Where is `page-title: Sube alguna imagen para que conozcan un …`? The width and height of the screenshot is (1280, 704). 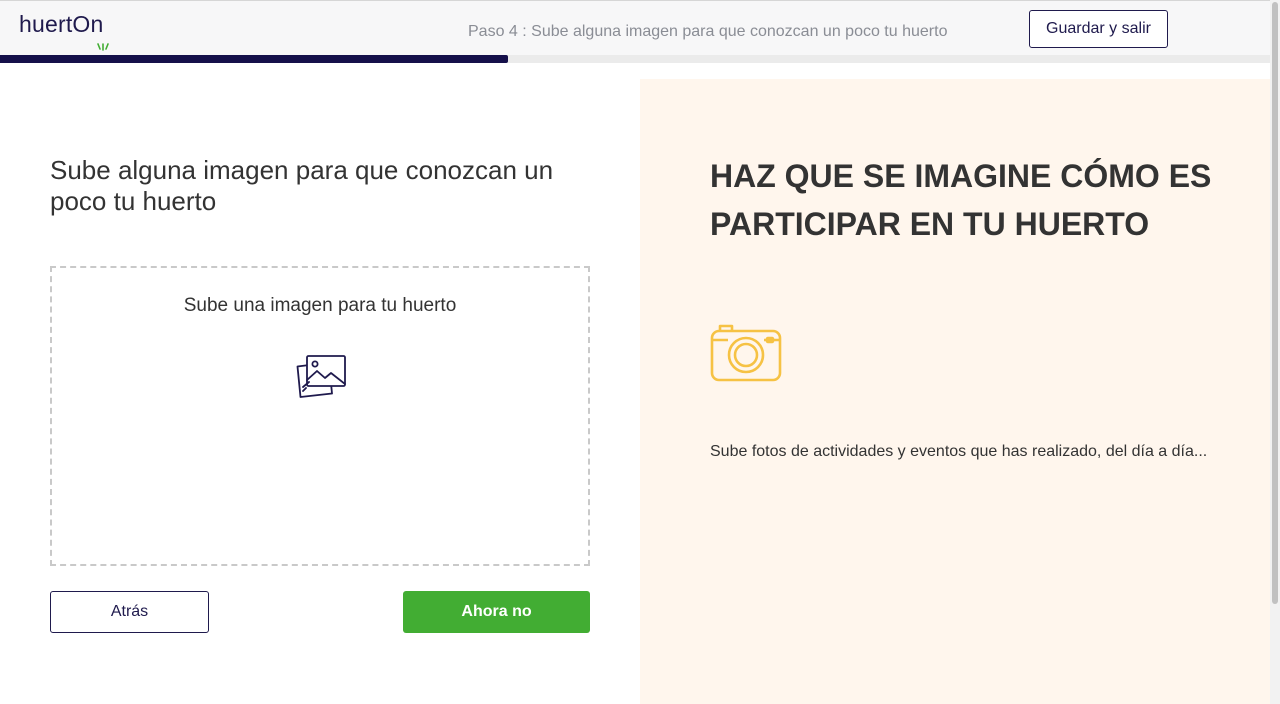 page-title: Sube alguna imagen para que conozcan un … is located at coordinates (302, 185).